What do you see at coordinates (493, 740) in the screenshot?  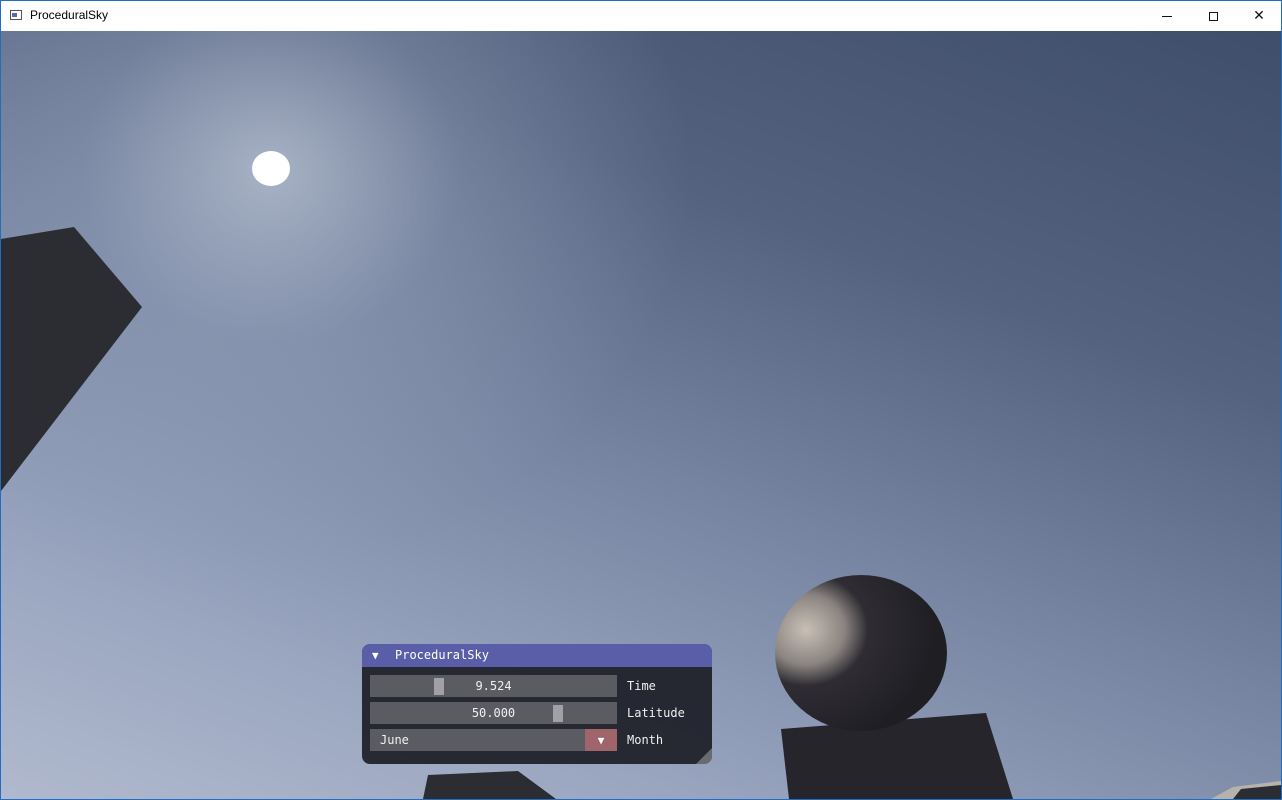 I see `month-combo: June ▼` at bounding box center [493, 740].